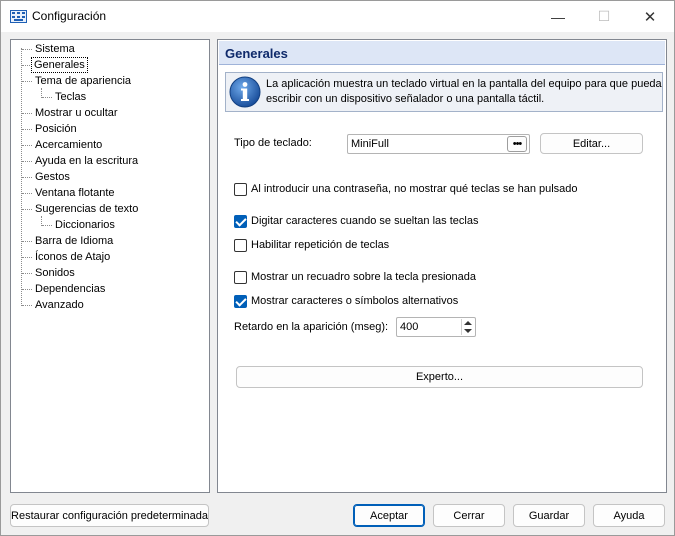 The image size is (675, 536). I want to click on arrow-down-icon, so click(468, 331).